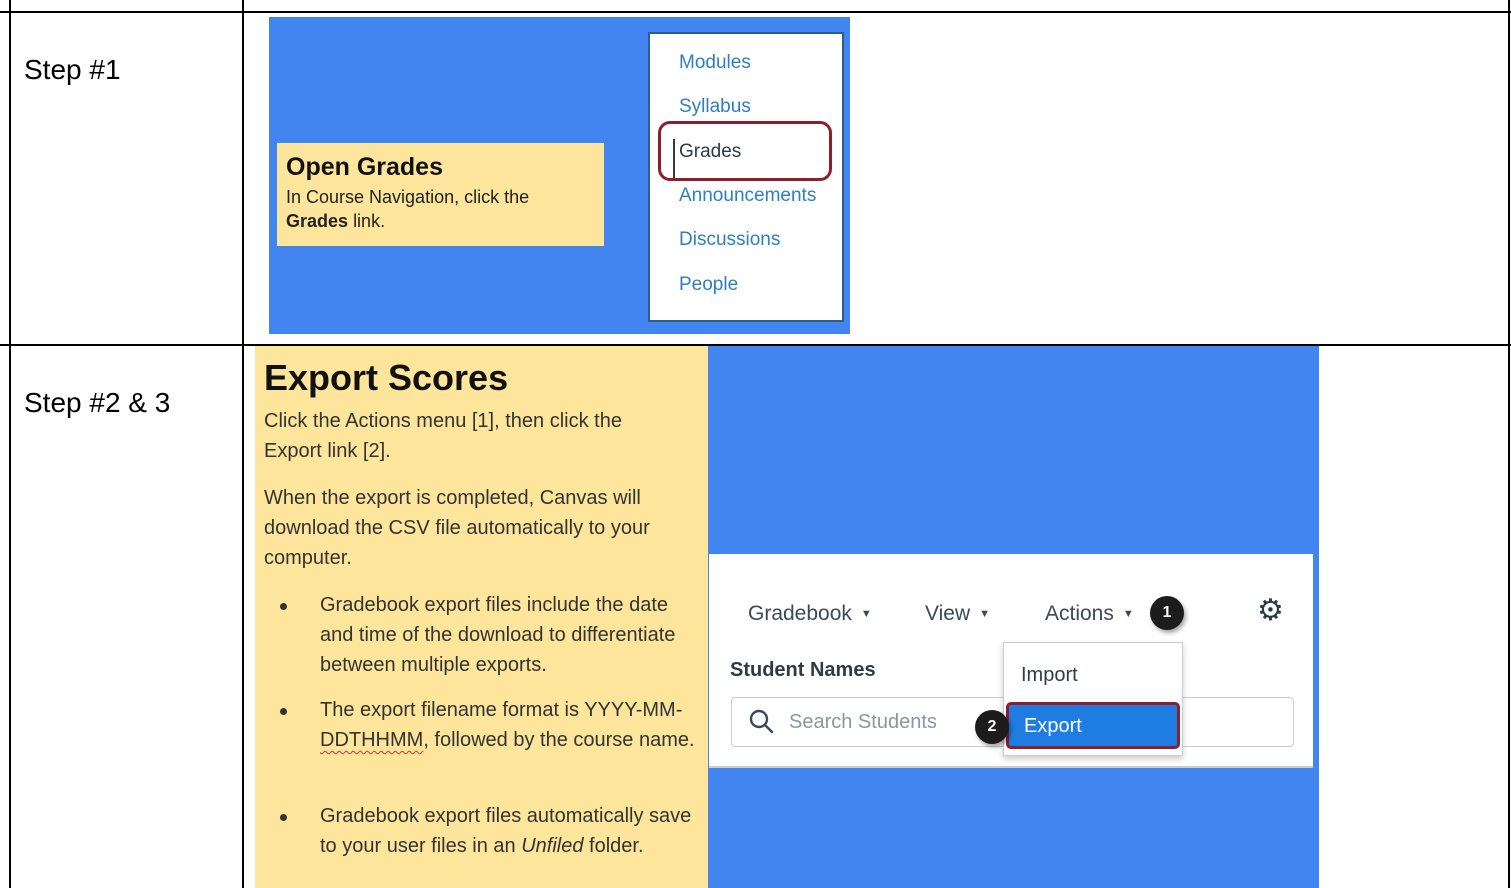 The height and width of the screenshot is (888, 1511). What do you see at coordinates (800, 613) in the screenshot?
I see `gradebook-menu-label: Gradebook` at bounding box center [800, 613].